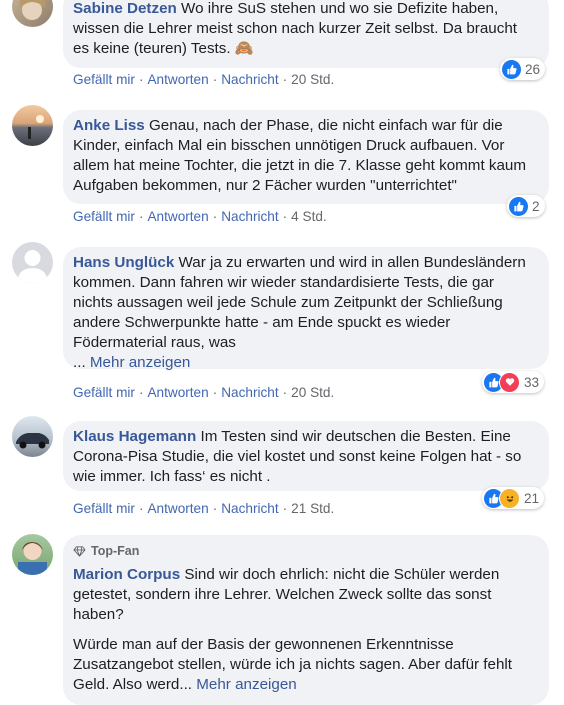 The image size is (564, 705). Describe the element at coordinates (532, 382) in the screenshot. I see `reaction-count: 33` at that location.